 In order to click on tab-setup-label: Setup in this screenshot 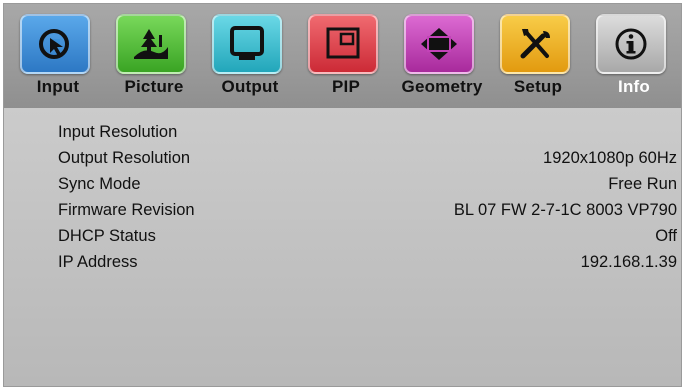, I will do `click(538, 86)`.